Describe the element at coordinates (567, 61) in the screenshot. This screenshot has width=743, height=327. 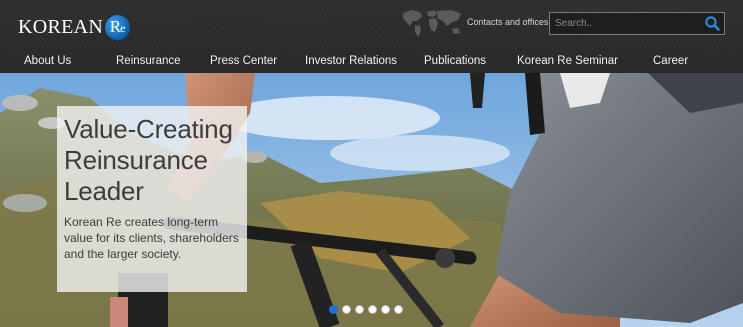
I see `nav-korean-re-seminar: Korean Re Seminar` at that location.